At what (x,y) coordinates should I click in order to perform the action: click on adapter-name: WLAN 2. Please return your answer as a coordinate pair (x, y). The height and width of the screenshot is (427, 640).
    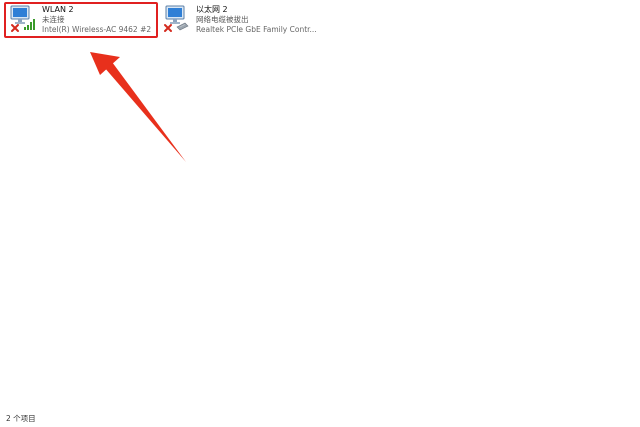
    Looking at the image, I should click on (58, 9).